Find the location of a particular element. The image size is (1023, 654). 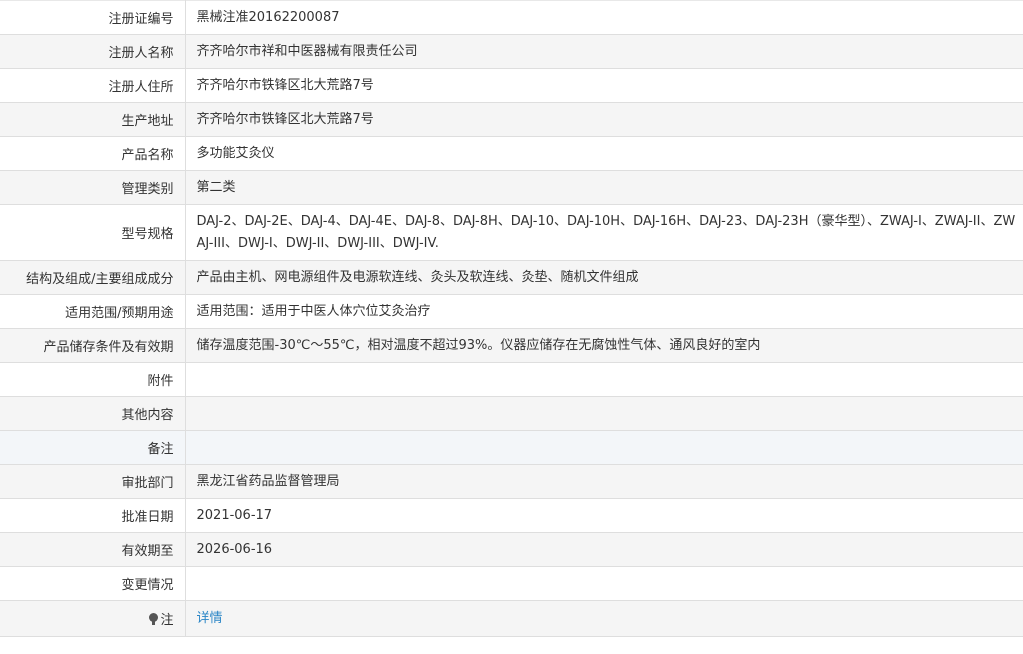

value-production-address: 齐齐哈尔市铁锋区北大荒路7号 is located at coordinates (604, 119).